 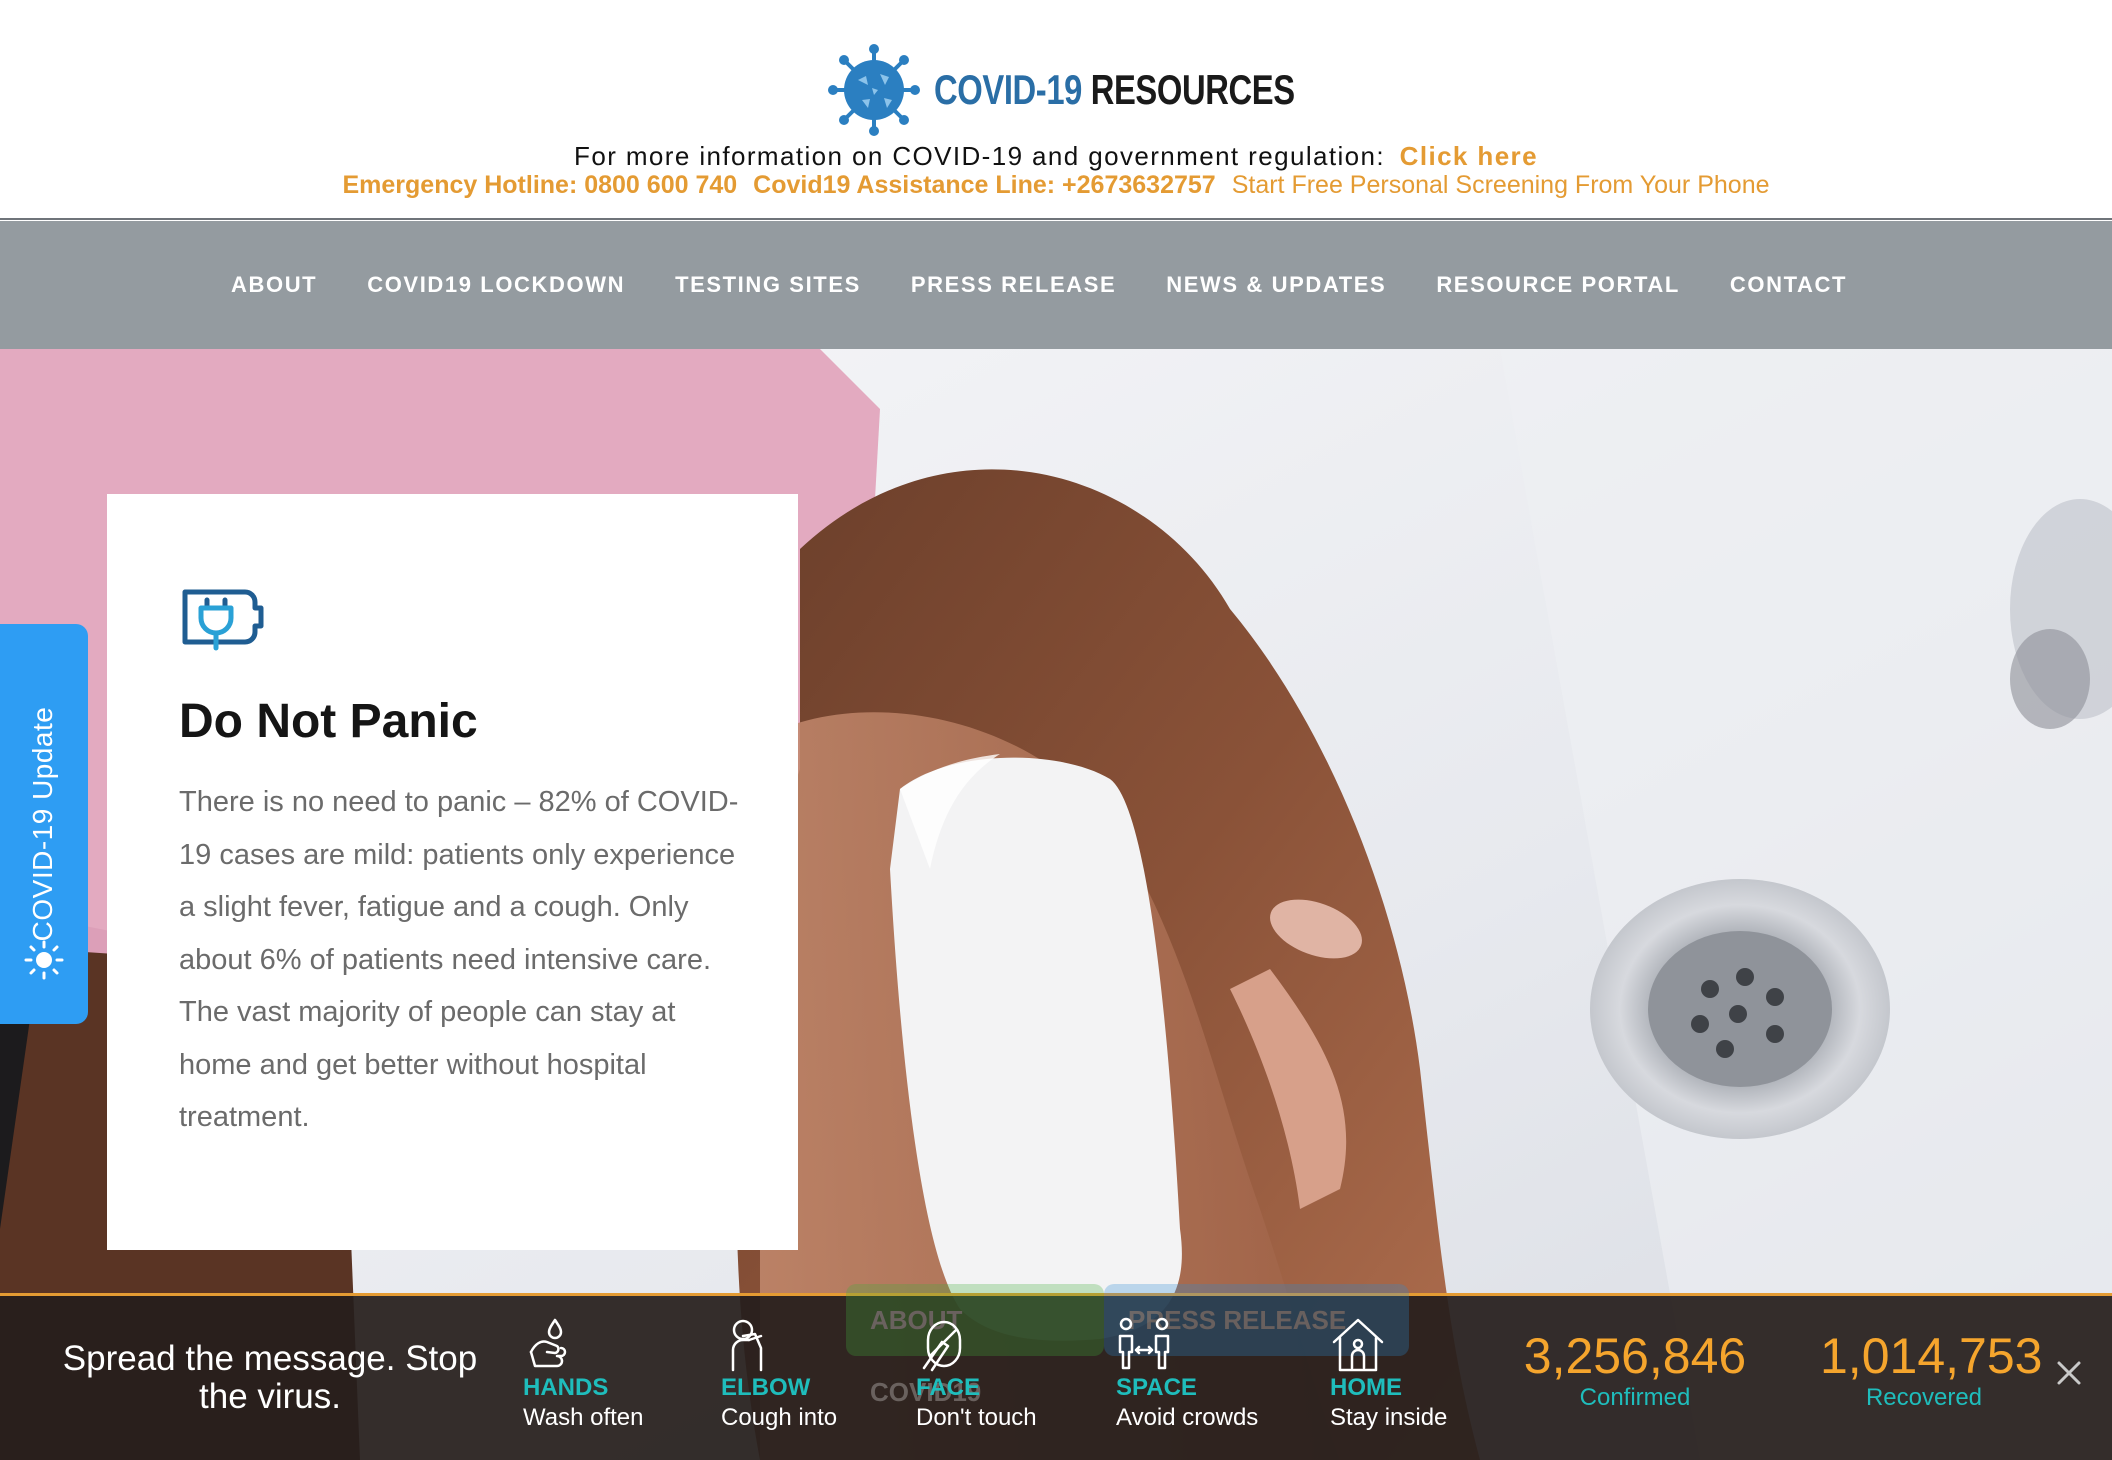 I want to click on click-here-link: Click here, so click(x=1469, y=156).